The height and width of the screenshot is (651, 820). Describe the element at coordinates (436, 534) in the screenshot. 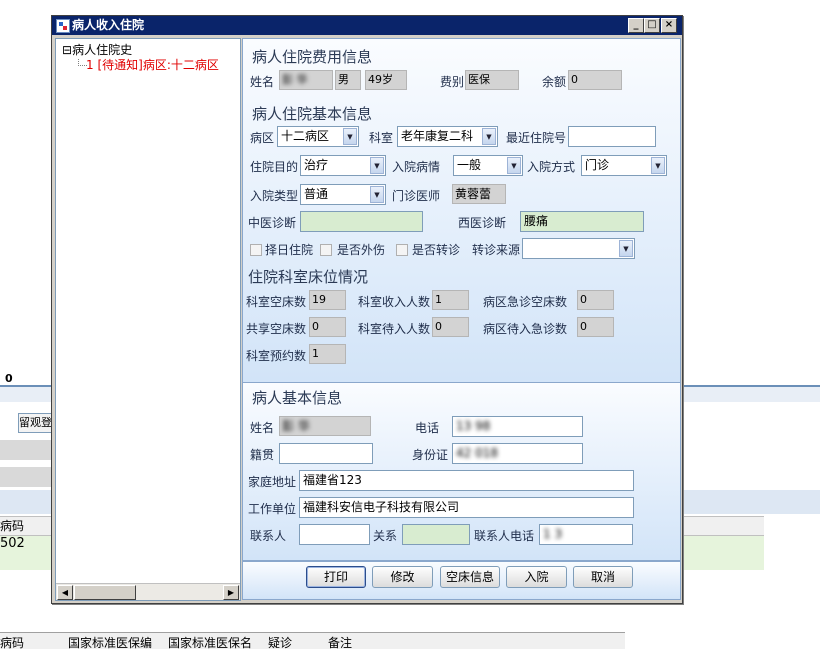

I see `relation-field` at that location.